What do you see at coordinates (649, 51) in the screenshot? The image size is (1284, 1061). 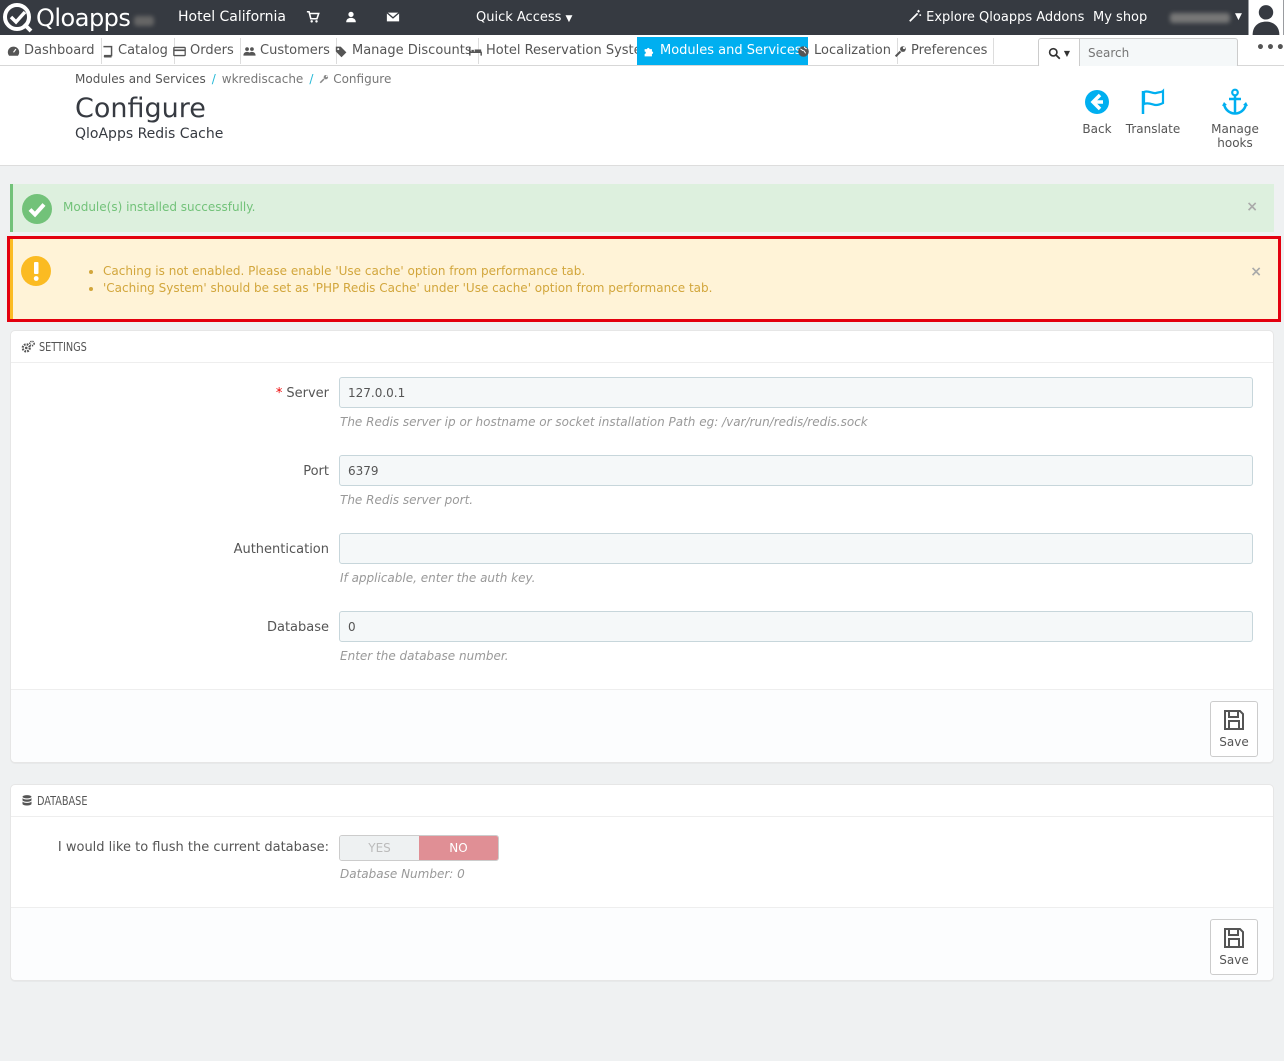 I see `puzzle-icon` at bounding box center [649, 51].